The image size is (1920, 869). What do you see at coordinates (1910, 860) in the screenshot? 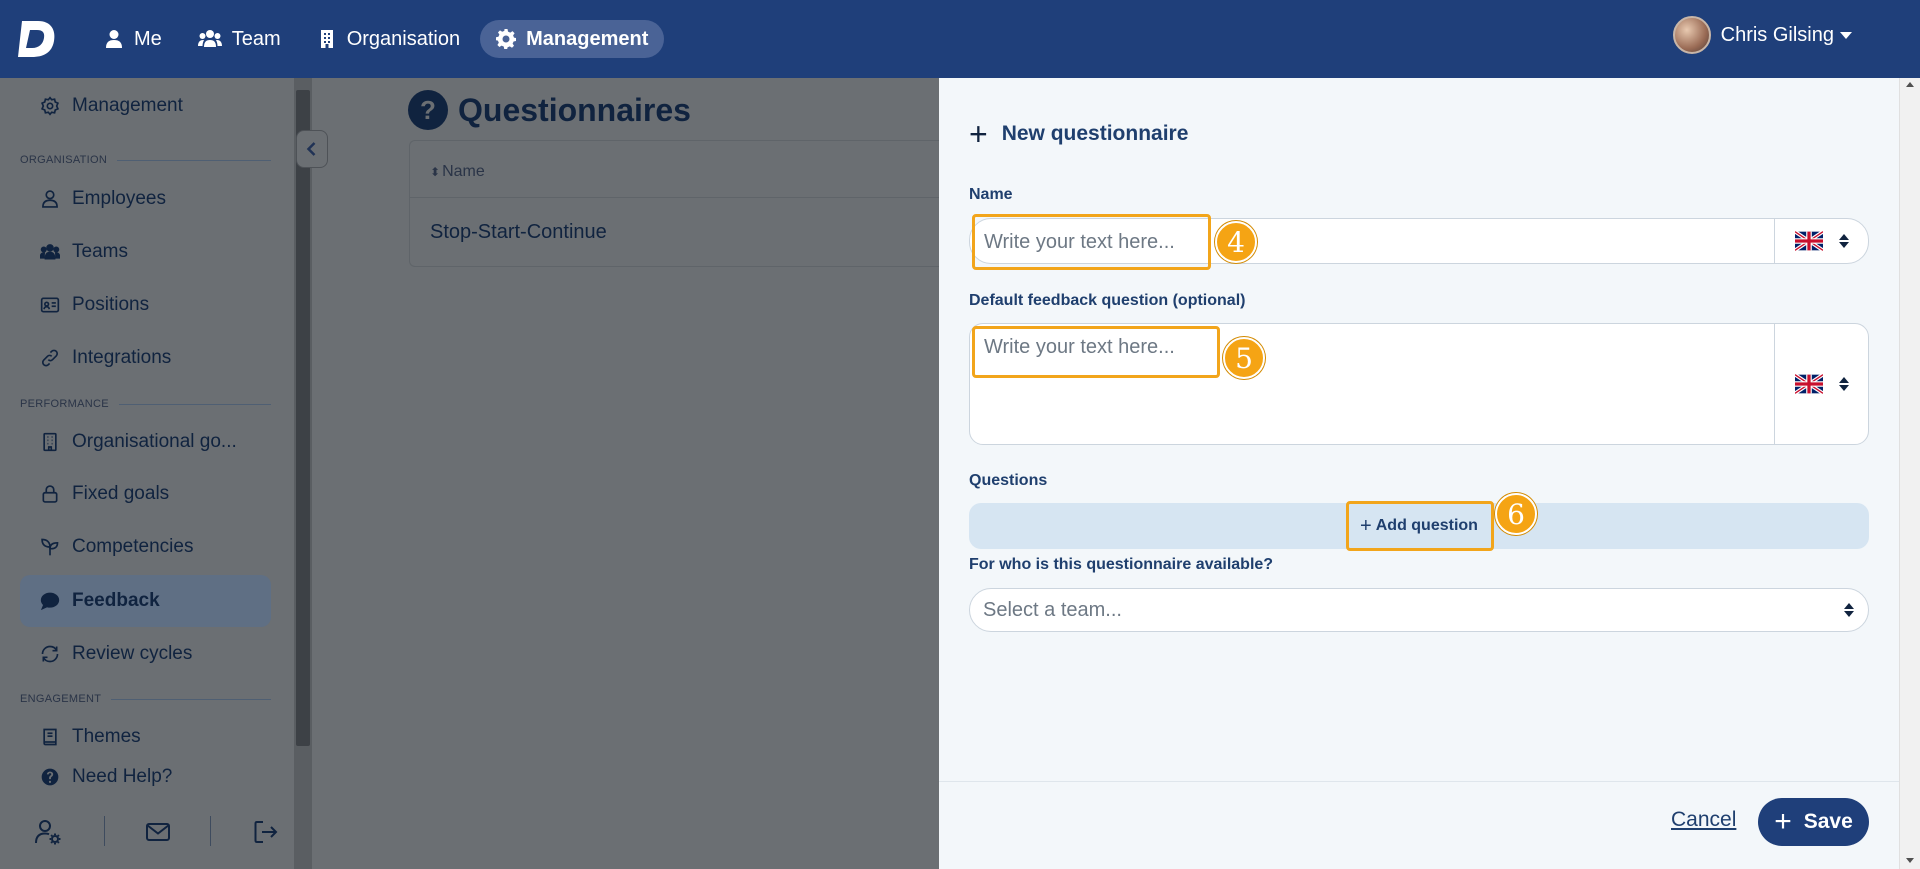
I see `scroll-down-arrow-icon` at bounding box center [1910, 860].